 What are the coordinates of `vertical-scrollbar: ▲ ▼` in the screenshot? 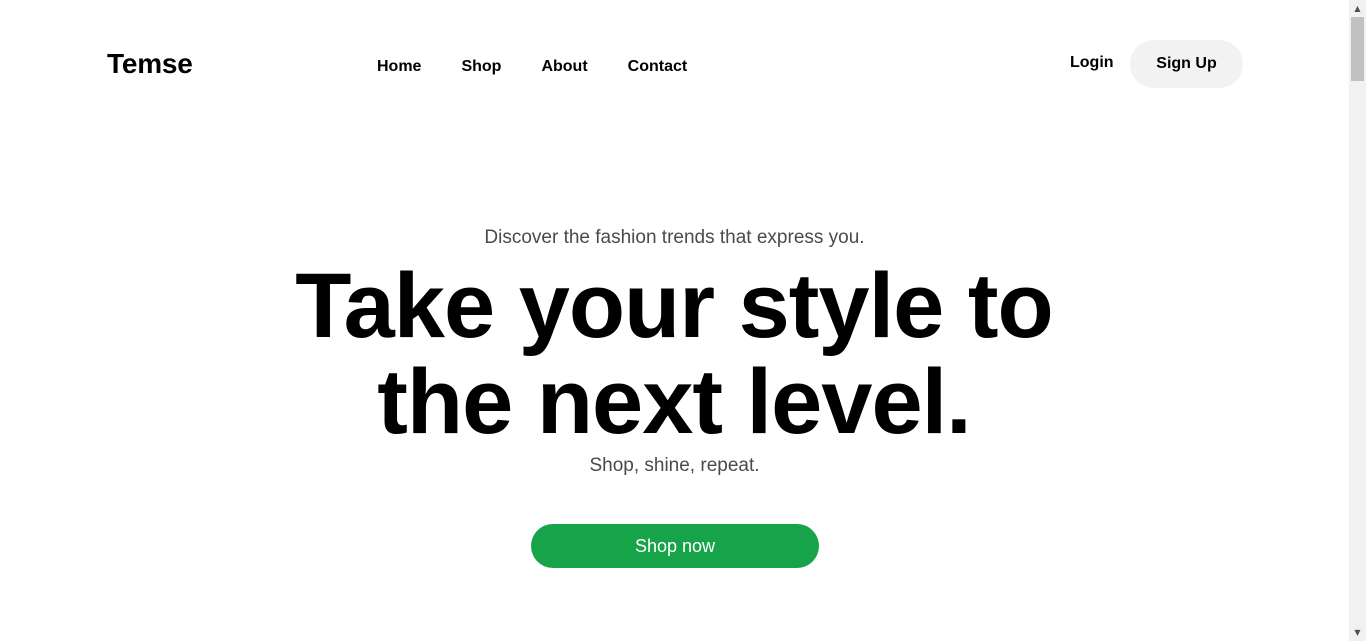 It's located at (1357, 320).